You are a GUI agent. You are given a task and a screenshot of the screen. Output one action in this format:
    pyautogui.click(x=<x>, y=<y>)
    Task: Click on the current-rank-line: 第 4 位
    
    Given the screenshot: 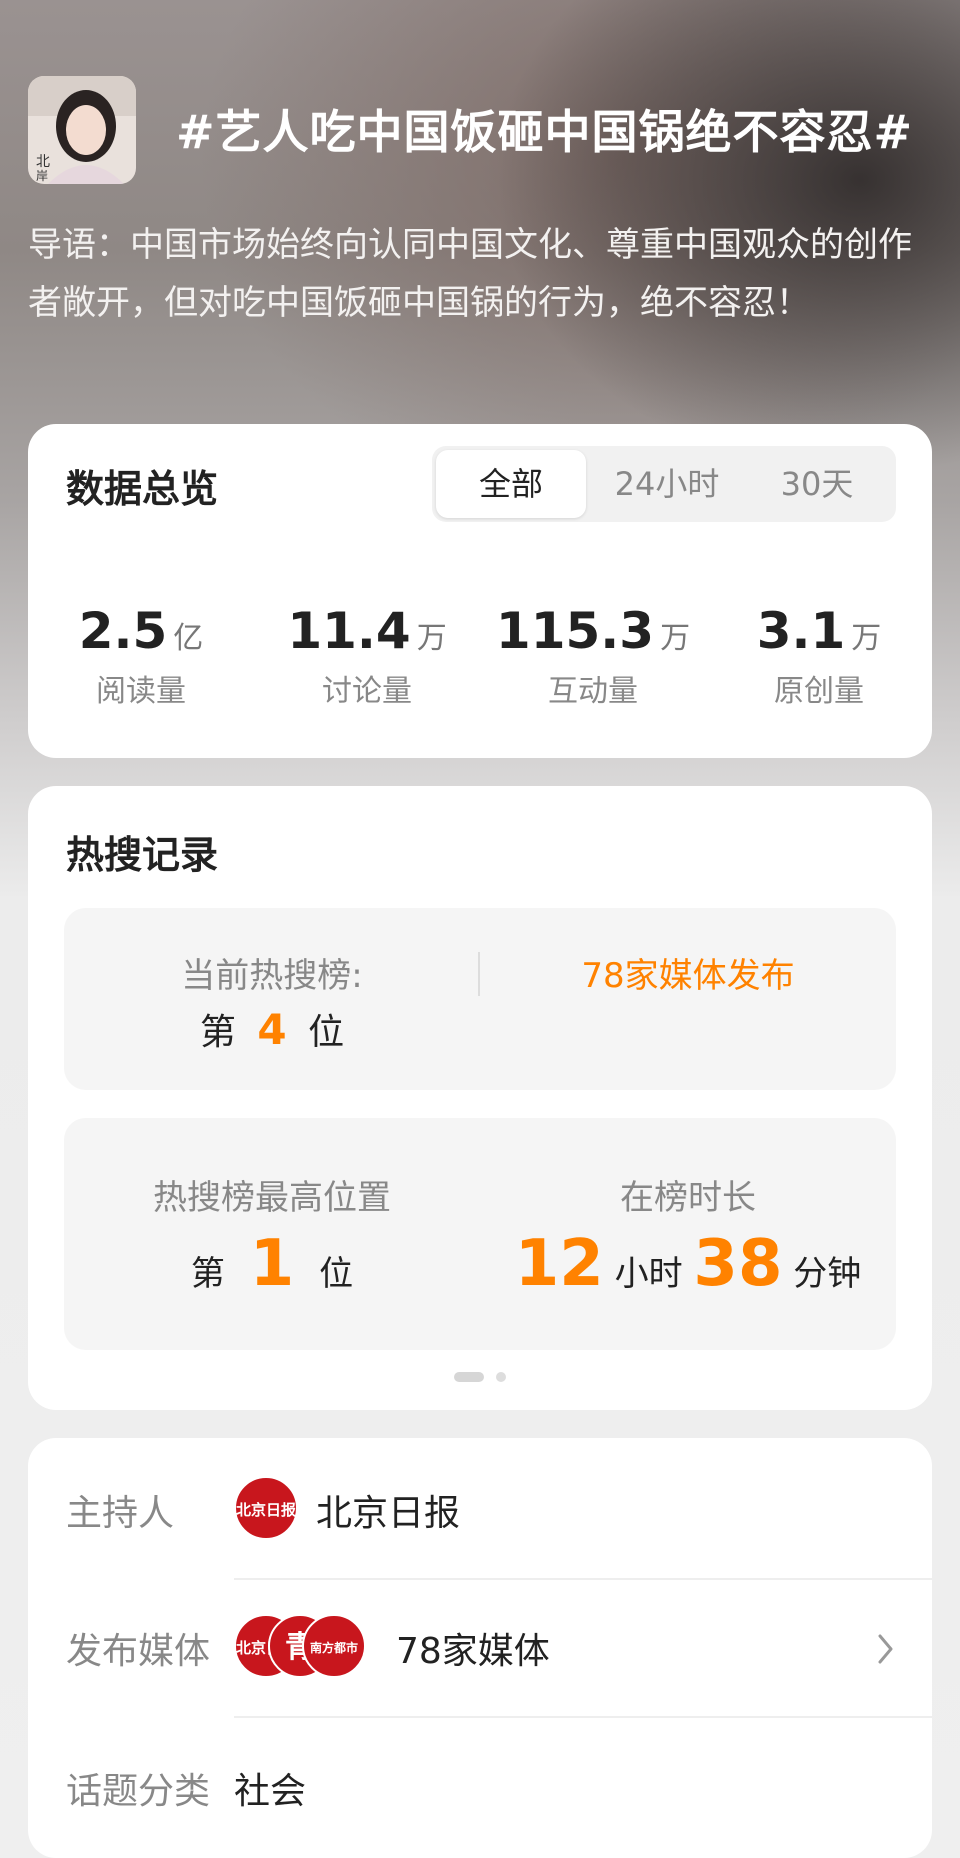 What is the action you would take?
    pyautogui.click(x=272, y=1029)
    